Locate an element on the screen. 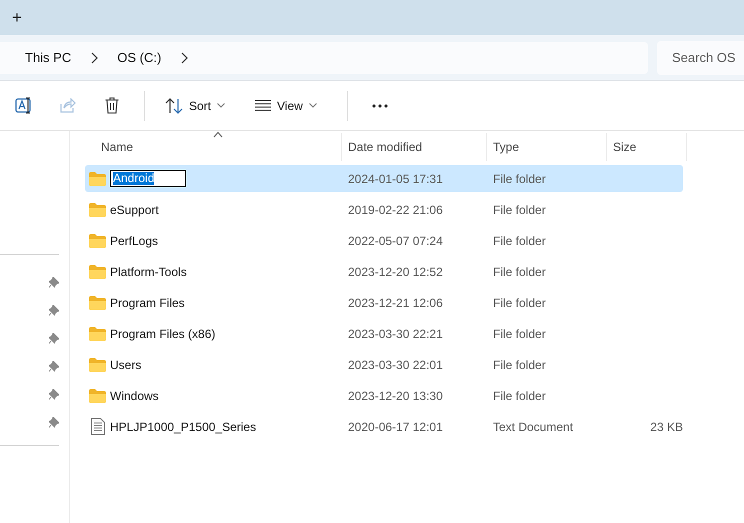 The height and width of the screenshot is (523, 744). trash-icon is located at coordinates (112, 105).